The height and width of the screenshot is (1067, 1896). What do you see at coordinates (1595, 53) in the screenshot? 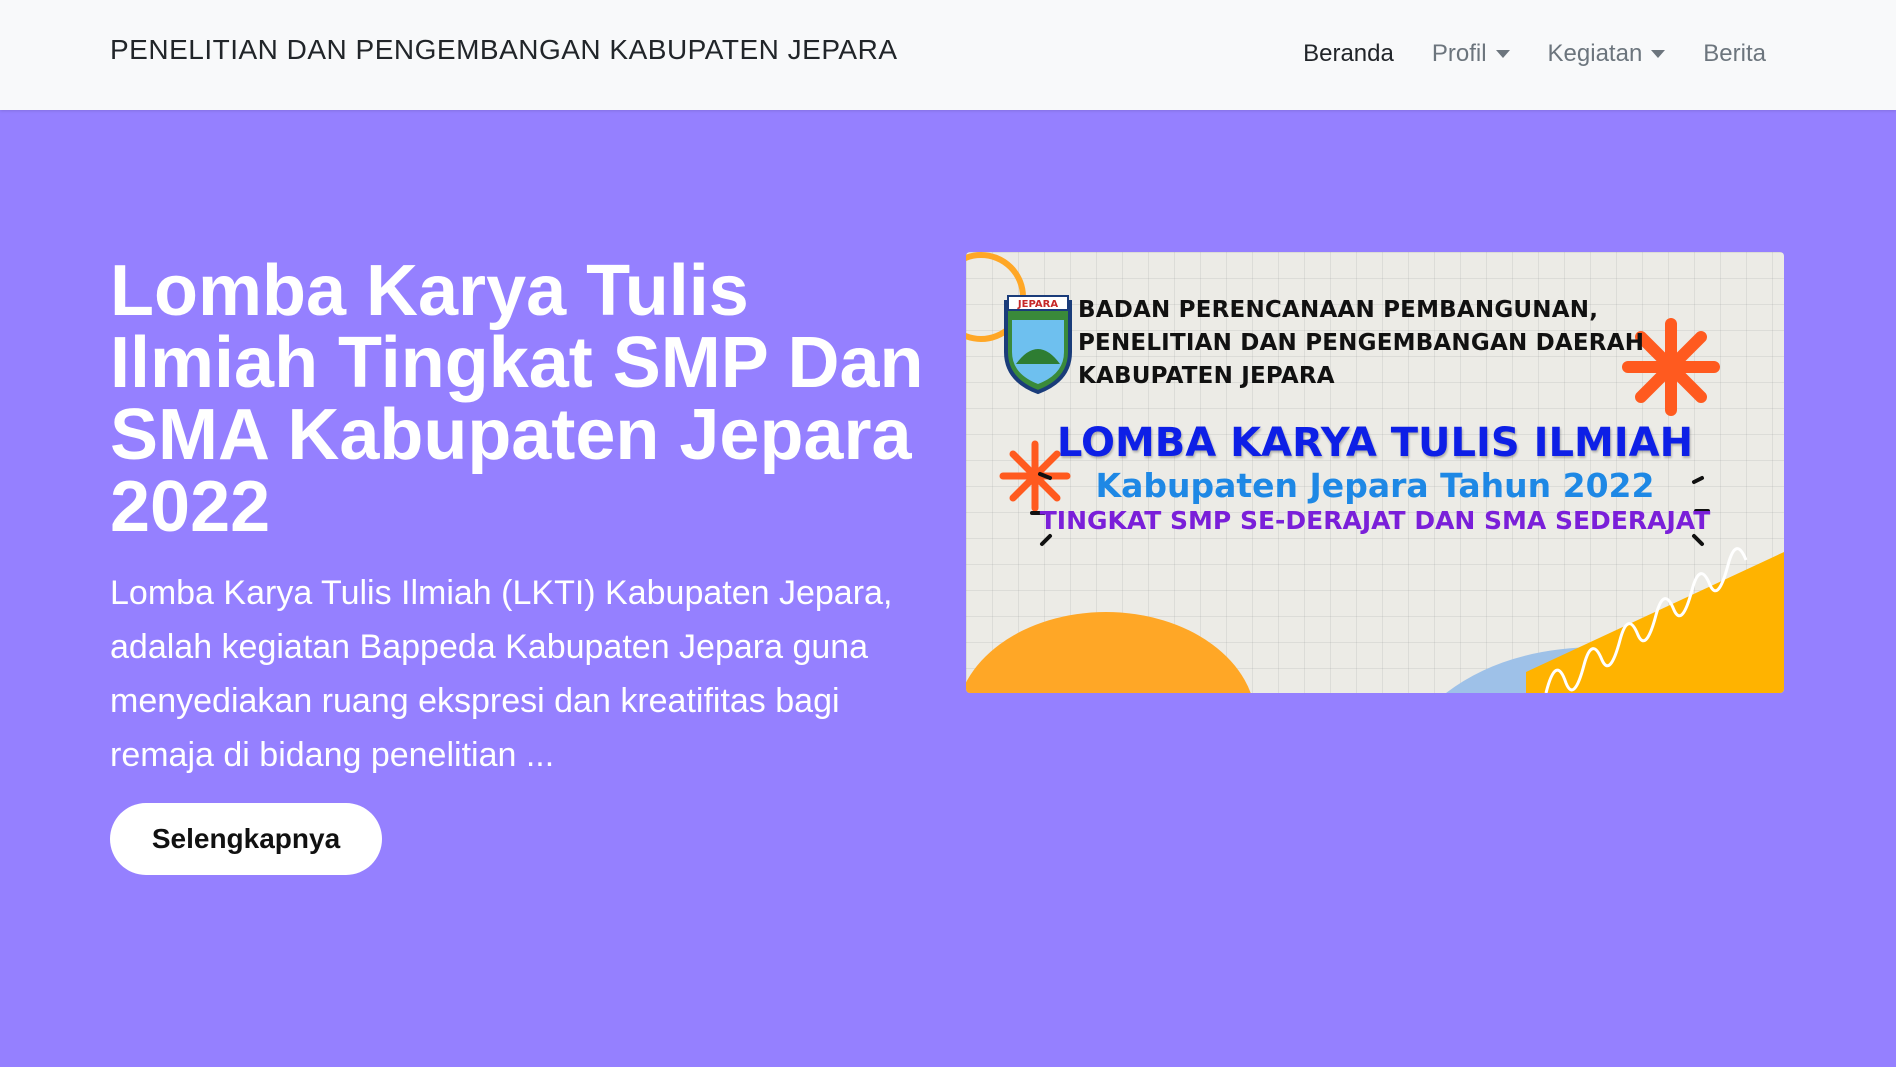
I see `nav-item-label: Kegiatan` at bounding box center [1595, 53].